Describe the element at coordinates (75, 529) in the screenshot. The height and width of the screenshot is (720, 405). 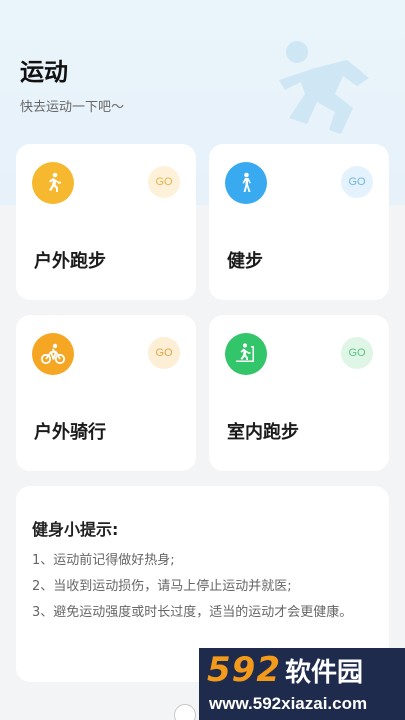
I see `tips-title: 健身小提示:` at that location.